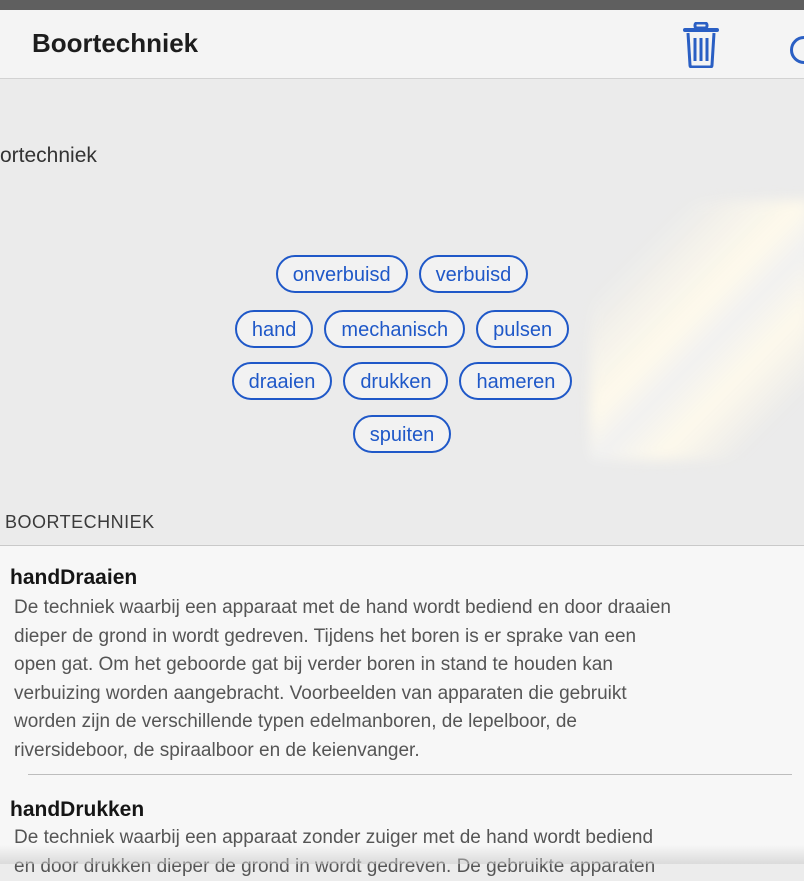 This screenshot has width=804, height=881. Describe the element at coordinates (410, 774) in the screenshot. I see `divider` at that location.